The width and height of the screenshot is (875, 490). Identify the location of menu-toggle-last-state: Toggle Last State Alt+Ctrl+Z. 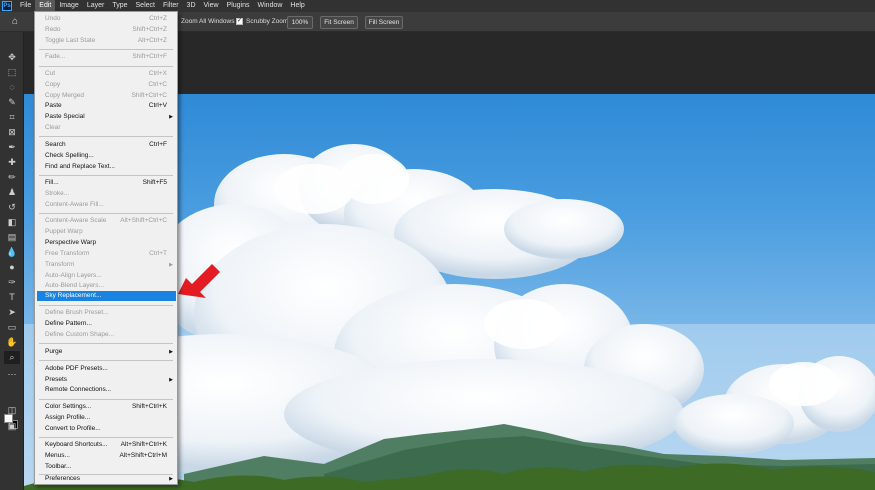
(106, 40).